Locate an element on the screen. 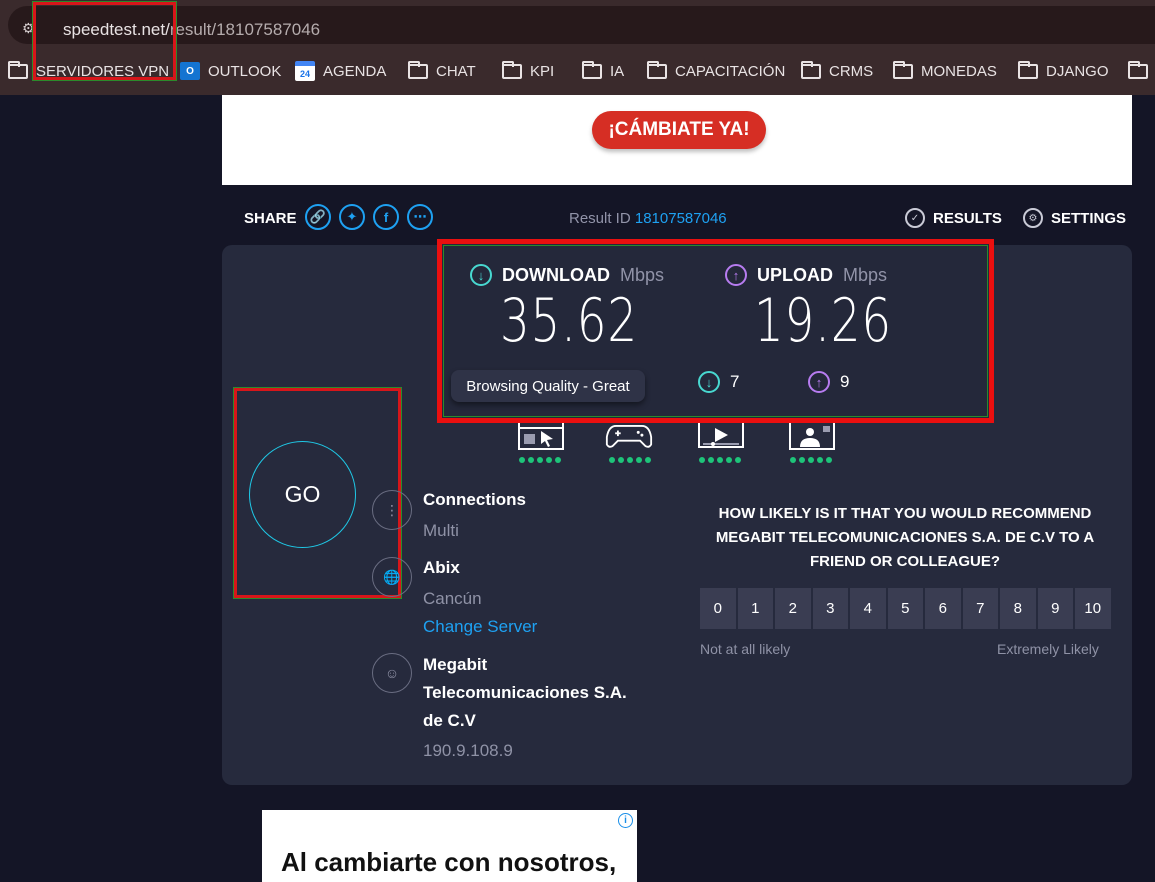  browsing-icon is located at coordinates (541, 437).